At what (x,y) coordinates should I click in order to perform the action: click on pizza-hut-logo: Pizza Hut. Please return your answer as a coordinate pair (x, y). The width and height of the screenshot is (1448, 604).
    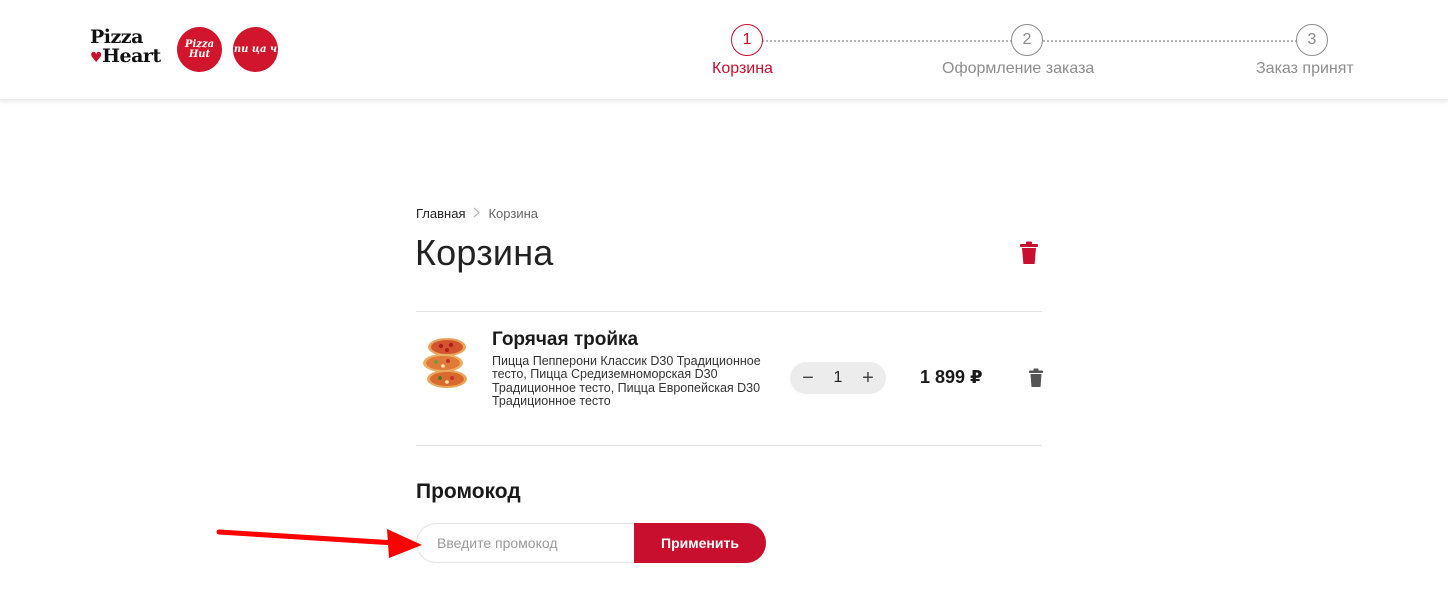
    Looking at the image, I should click on (199, 49).